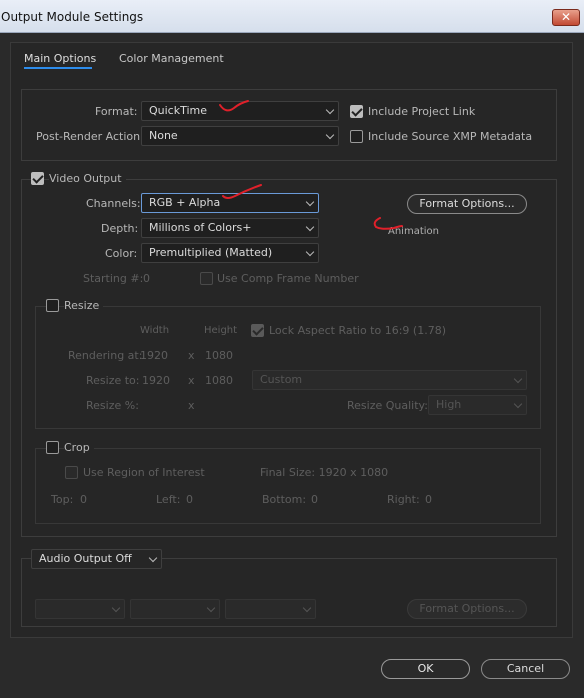 The width and height of the screenshot is (584, 698). I want to click on tab-main-options: Main Options, so click(60, 58).